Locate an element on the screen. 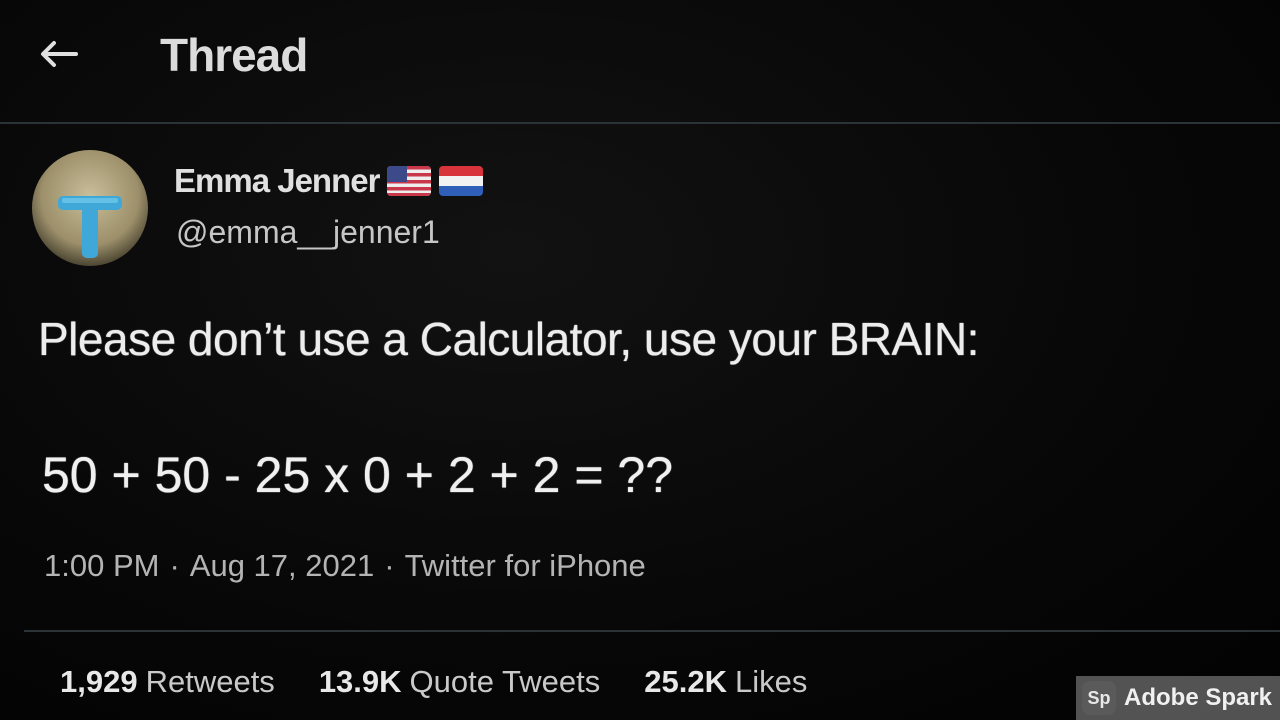 Image resolution: width=1280 pixels, height=720 pixels. author-display-name: Emma Jenner is located at coordinates (277, 181).